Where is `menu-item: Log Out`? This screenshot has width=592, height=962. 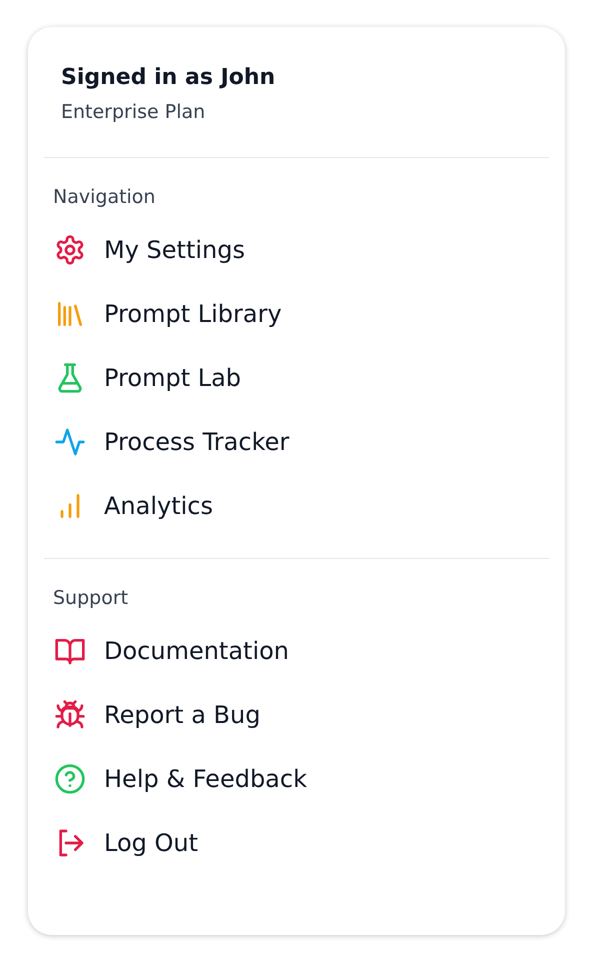 menu-item: Log Out is located at coordinates (301, 843).